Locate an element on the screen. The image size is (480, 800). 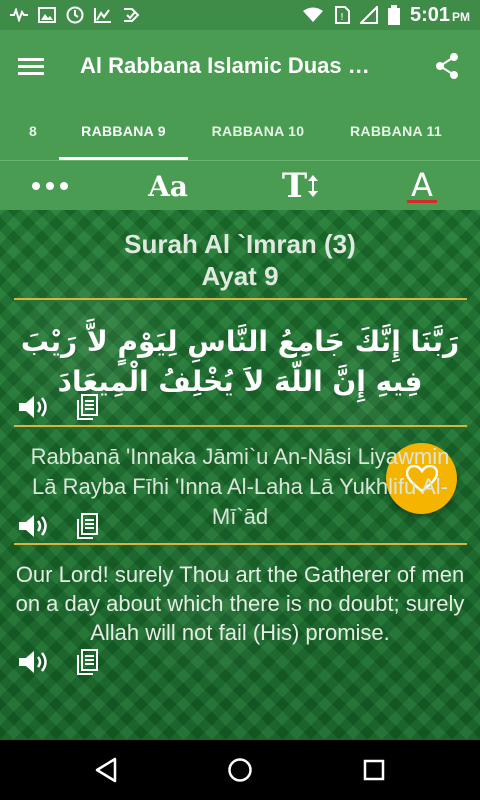
tab-rabbana-10: RABBANA 10 is located at coordinates (258, 131).